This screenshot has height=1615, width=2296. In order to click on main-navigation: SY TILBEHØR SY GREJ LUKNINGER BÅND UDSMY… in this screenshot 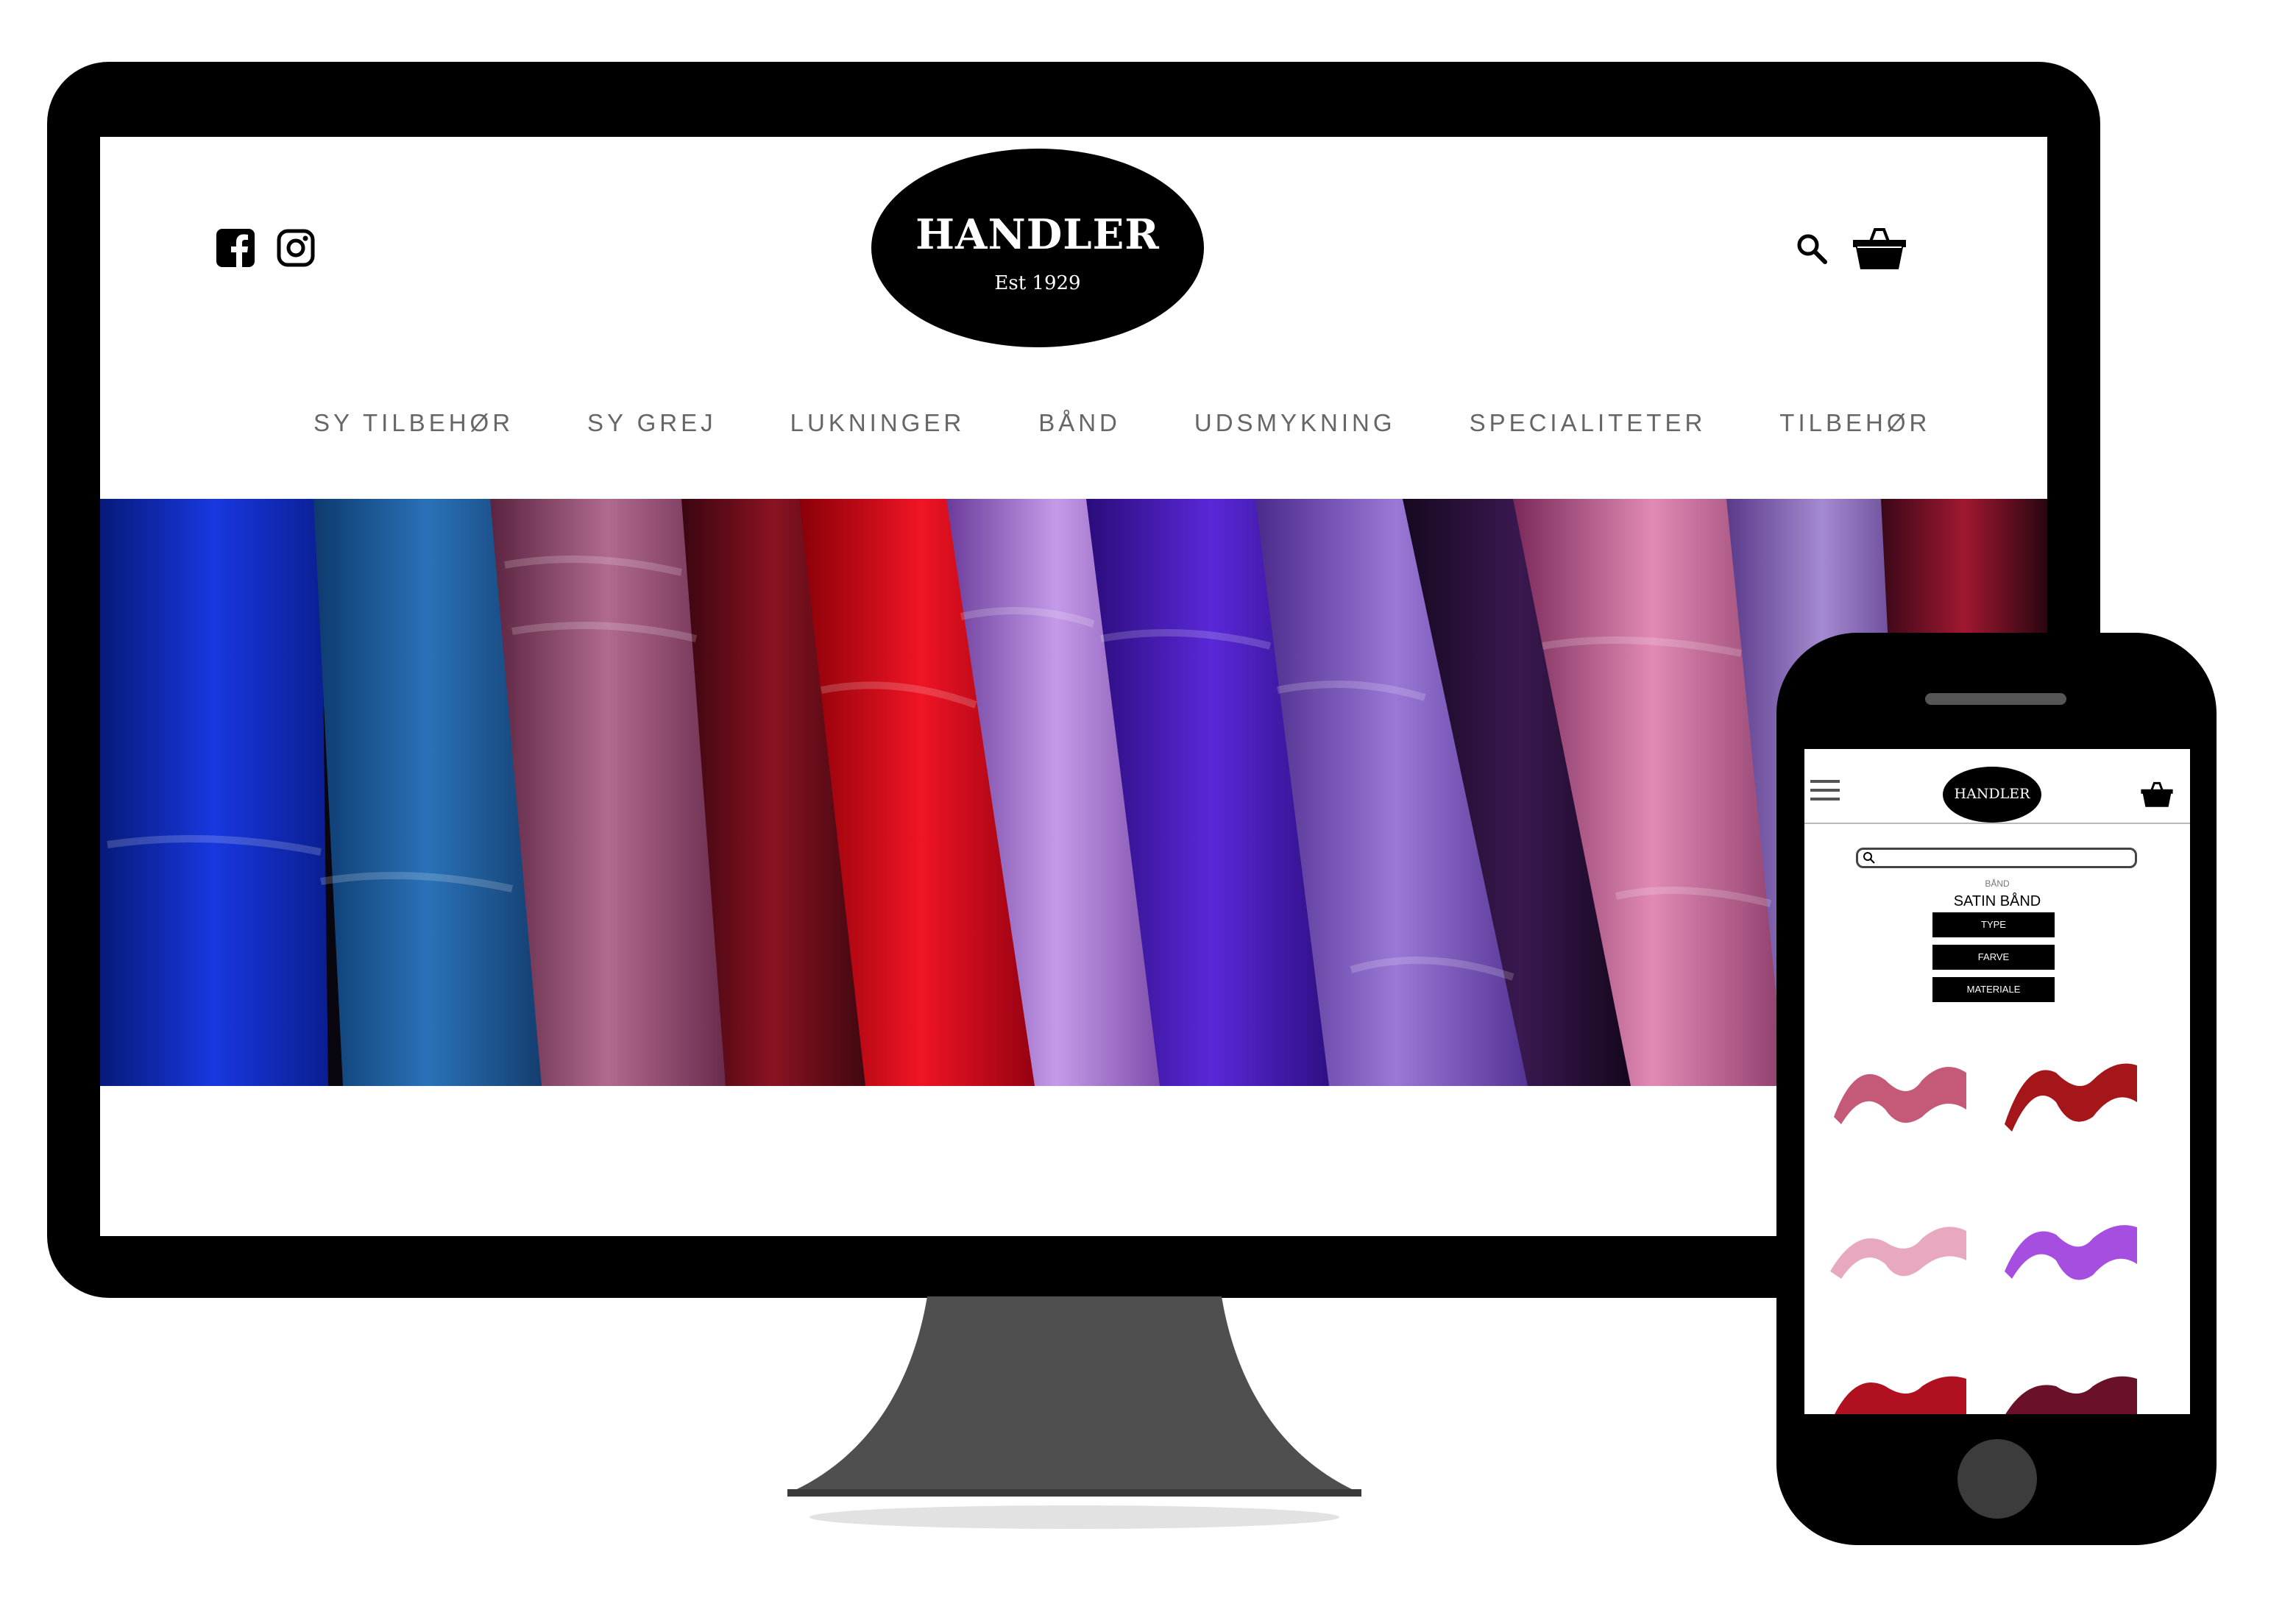, I will do `click(1158, 425)`.